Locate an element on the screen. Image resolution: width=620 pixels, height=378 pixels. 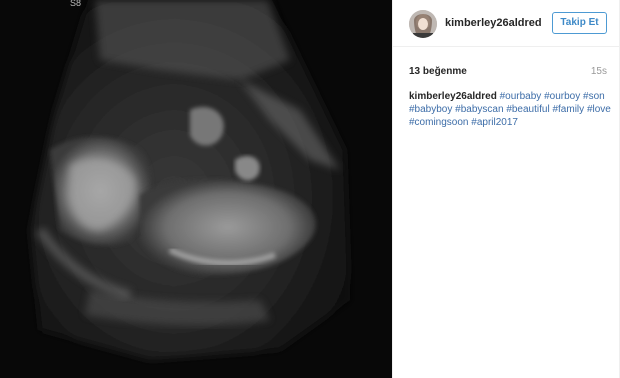
hashtag: #babyboy is located at coordinates (430, 109).